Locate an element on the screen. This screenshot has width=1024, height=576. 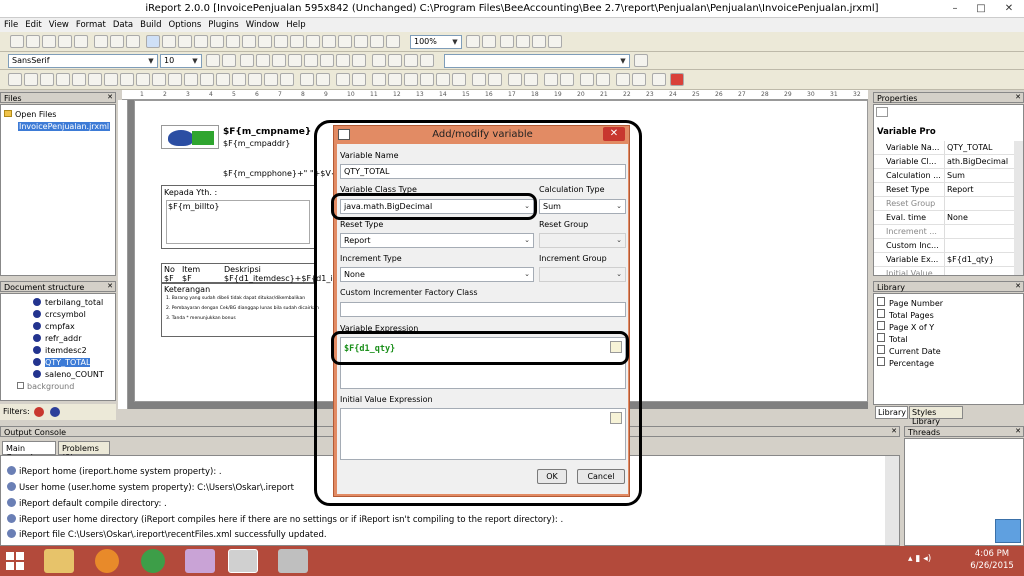
library-item: Total Pages is located at coordinates (950, 315).